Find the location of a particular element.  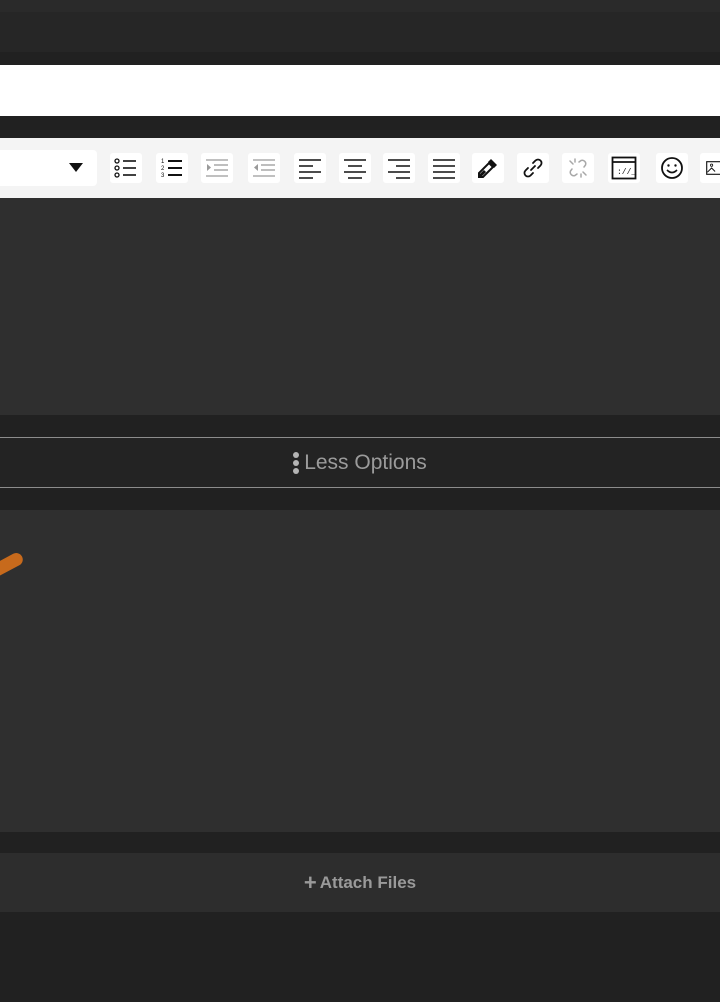

link-icon is located at coordinates (533, 168).